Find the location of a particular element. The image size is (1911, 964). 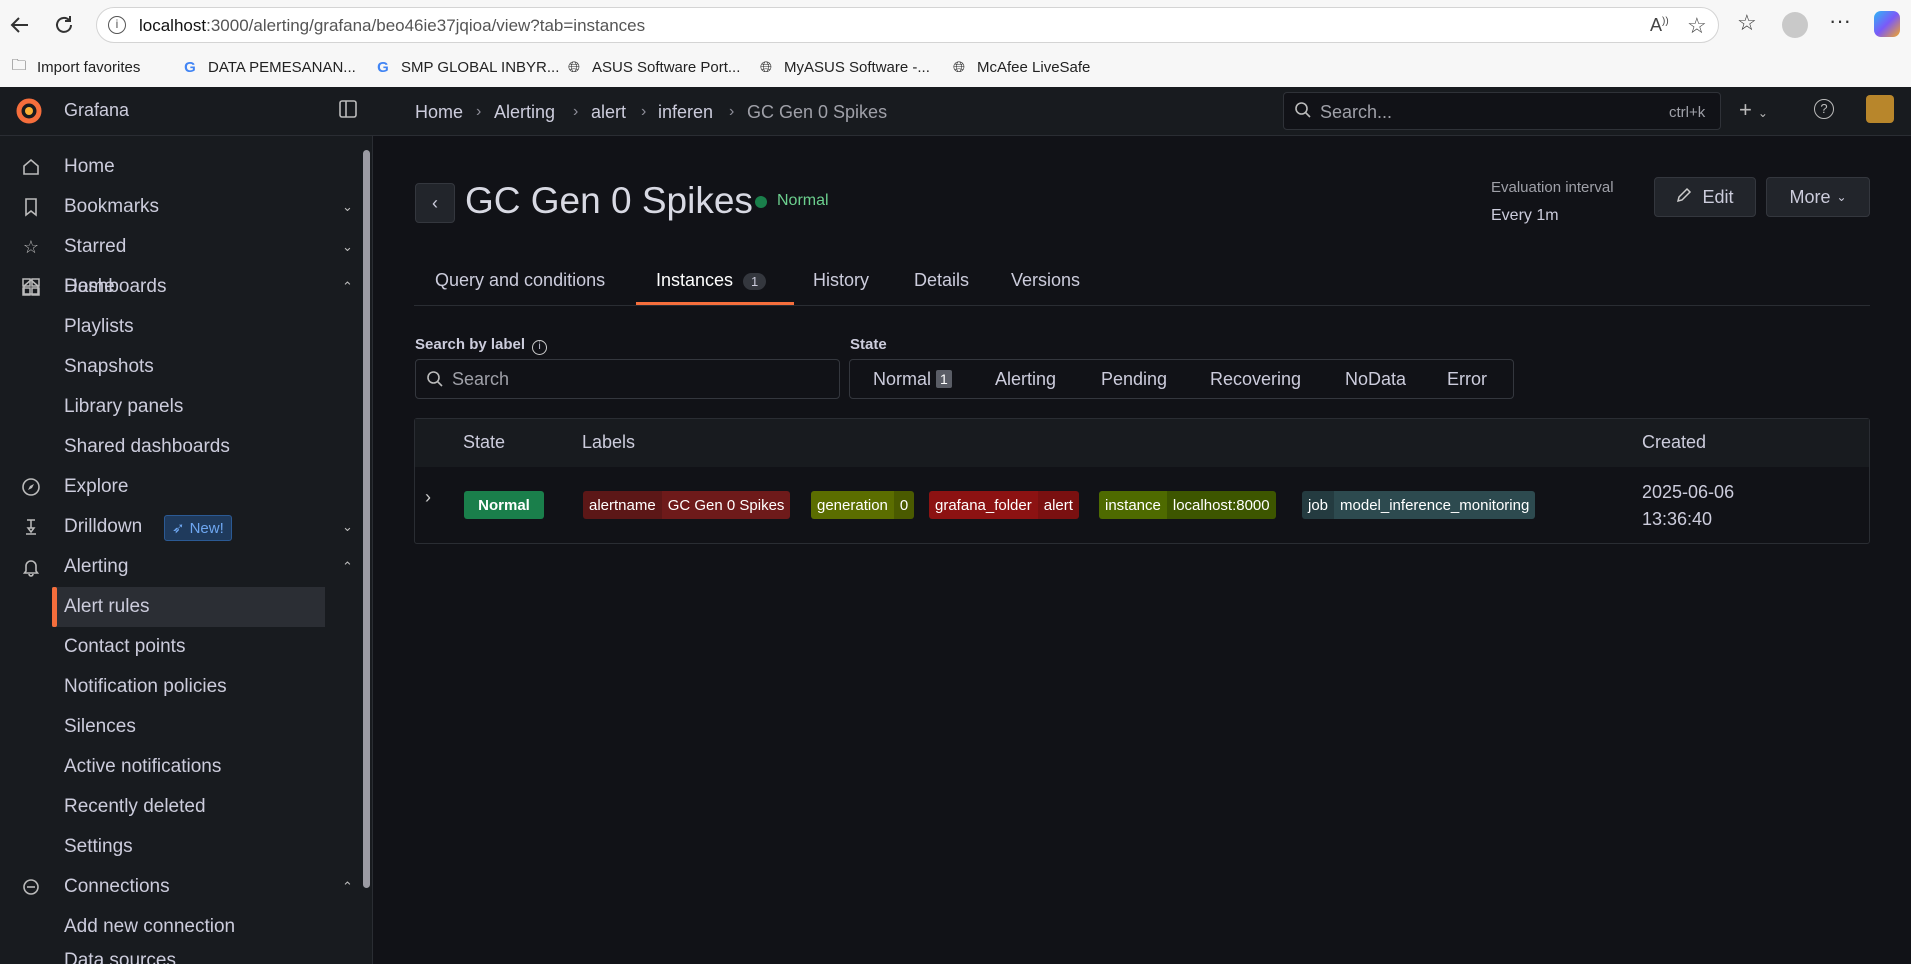

label-chip-job: job model_inference_monitoring is located at coordinates (1419, 505).